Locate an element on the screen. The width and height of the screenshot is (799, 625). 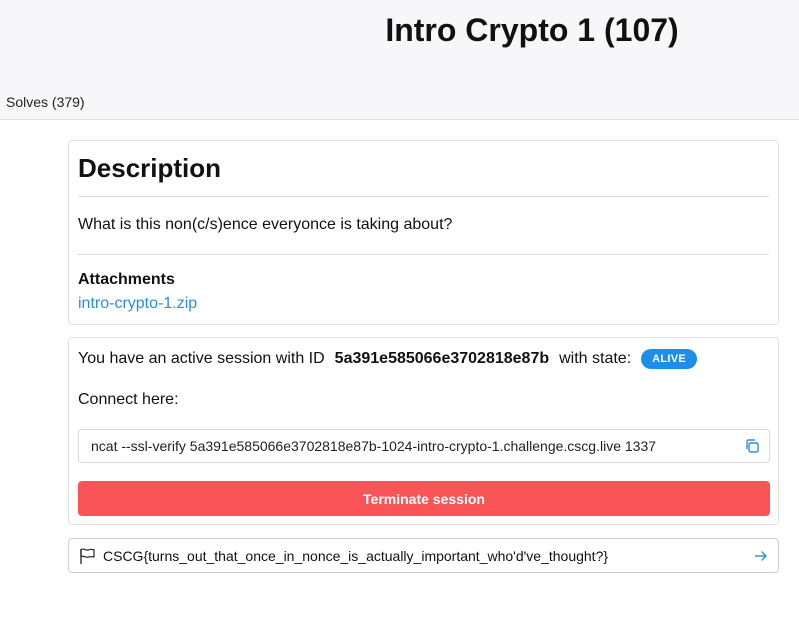
description-heading: Description is located at coordinates (150, 168).